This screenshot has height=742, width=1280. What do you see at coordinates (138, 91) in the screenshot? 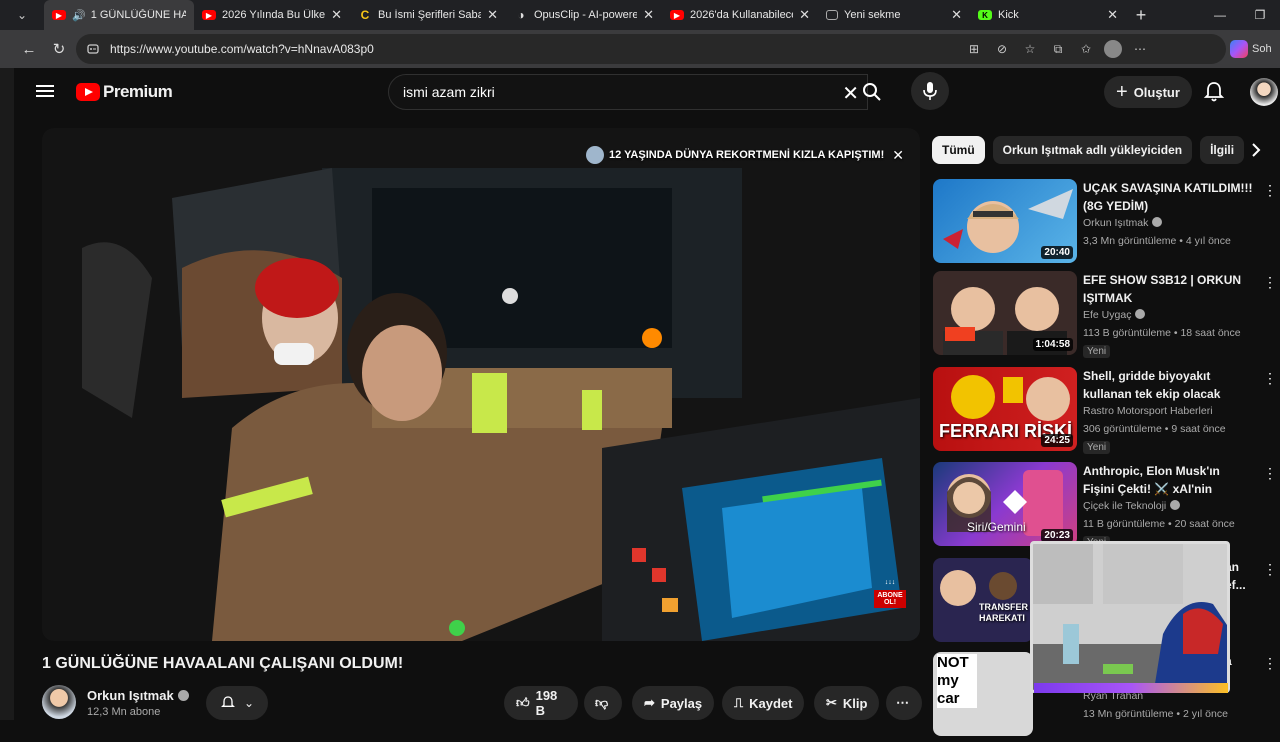
I see `logo-text: Premium` at bounding box center [138, 91].